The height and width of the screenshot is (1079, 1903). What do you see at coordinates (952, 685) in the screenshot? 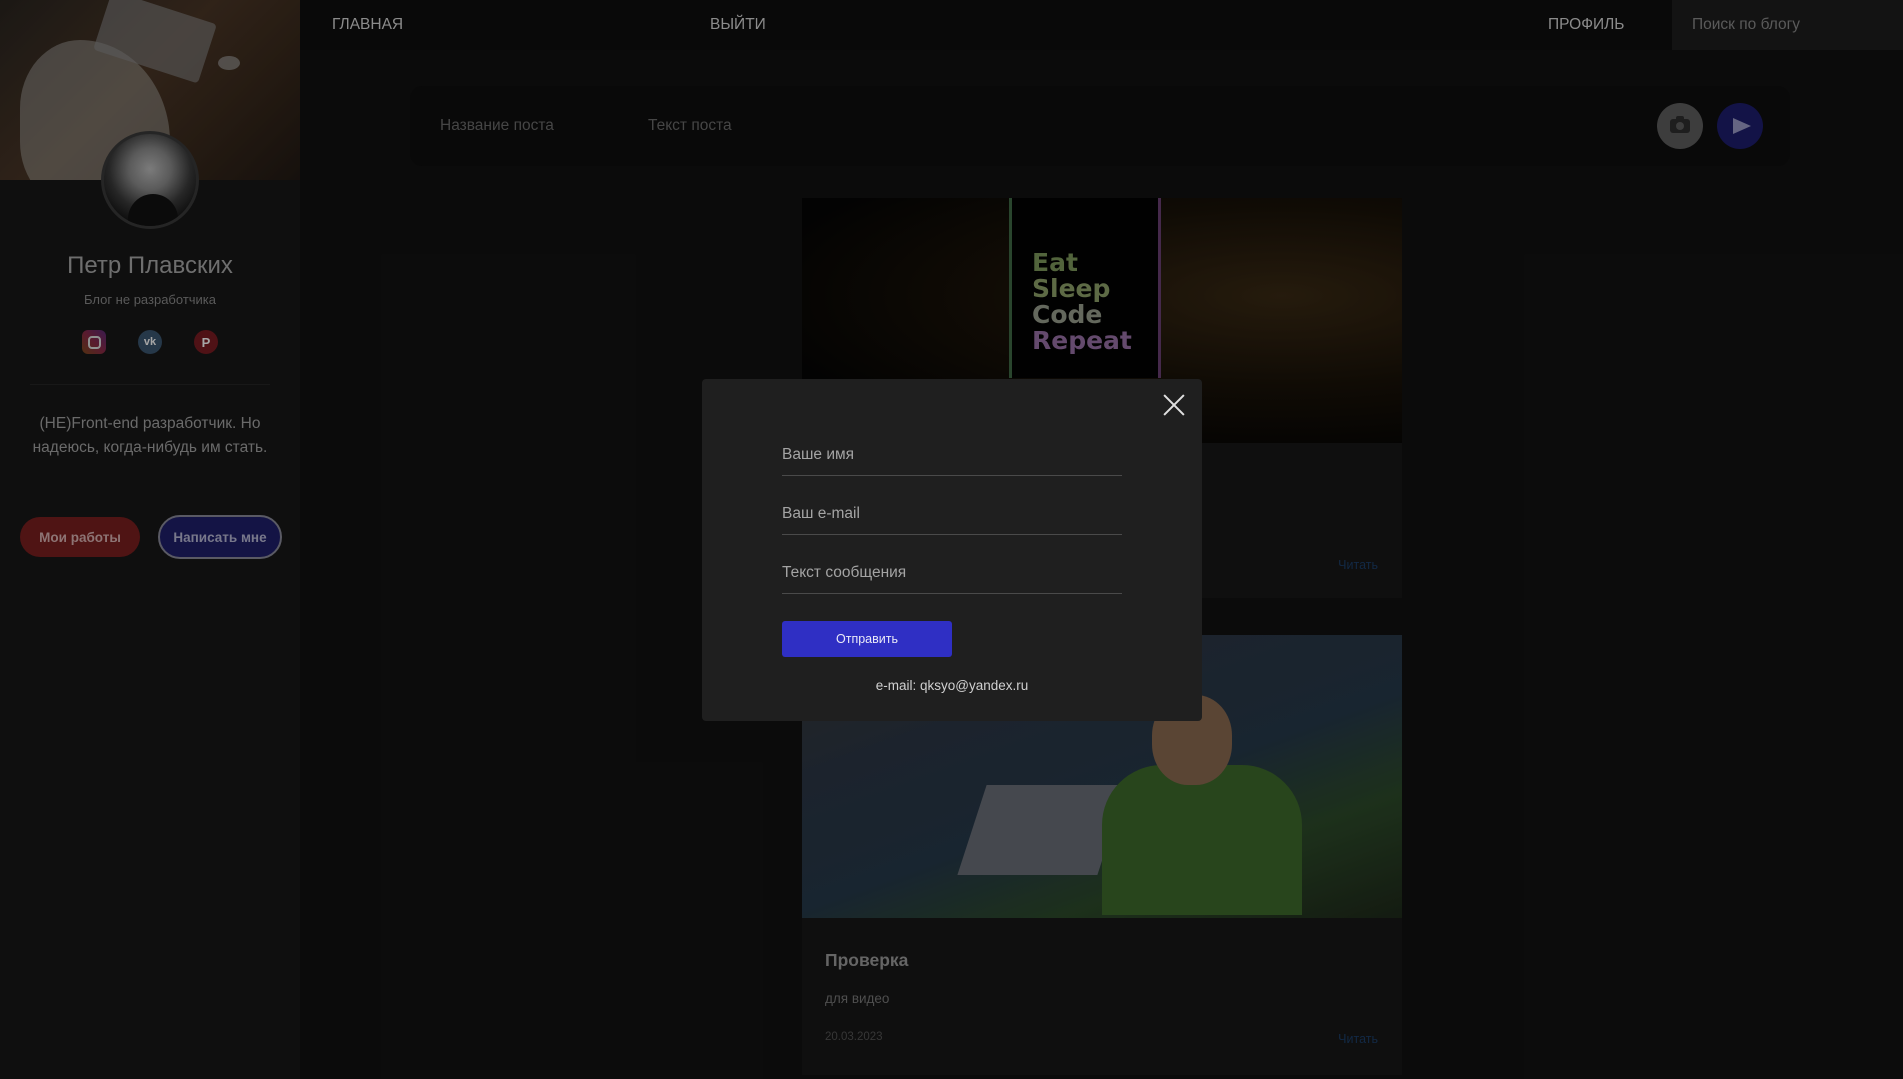
I see `contact-email: e-mail: qksyo@yandex.ru` at bounding box center [952, 685].